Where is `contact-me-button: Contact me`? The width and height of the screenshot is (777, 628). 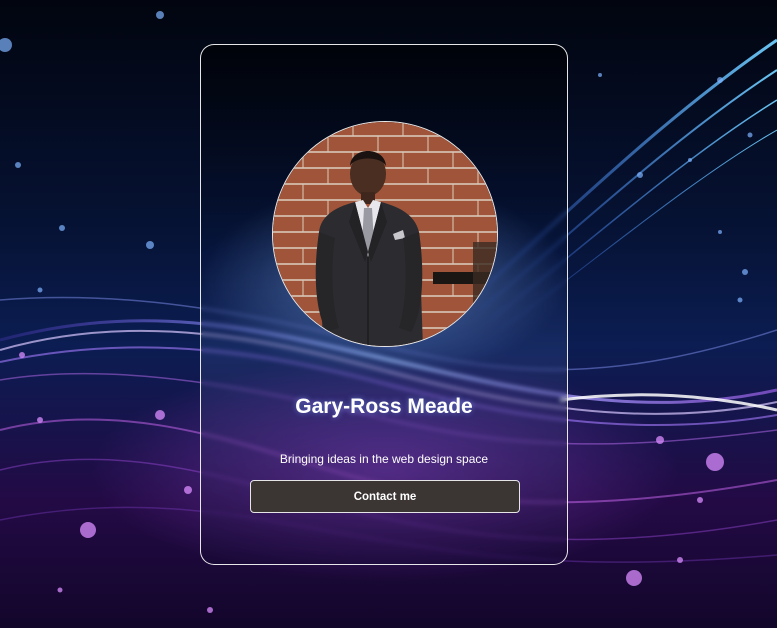 contact-me-button: Contact me is located at coordinates (385, 496).